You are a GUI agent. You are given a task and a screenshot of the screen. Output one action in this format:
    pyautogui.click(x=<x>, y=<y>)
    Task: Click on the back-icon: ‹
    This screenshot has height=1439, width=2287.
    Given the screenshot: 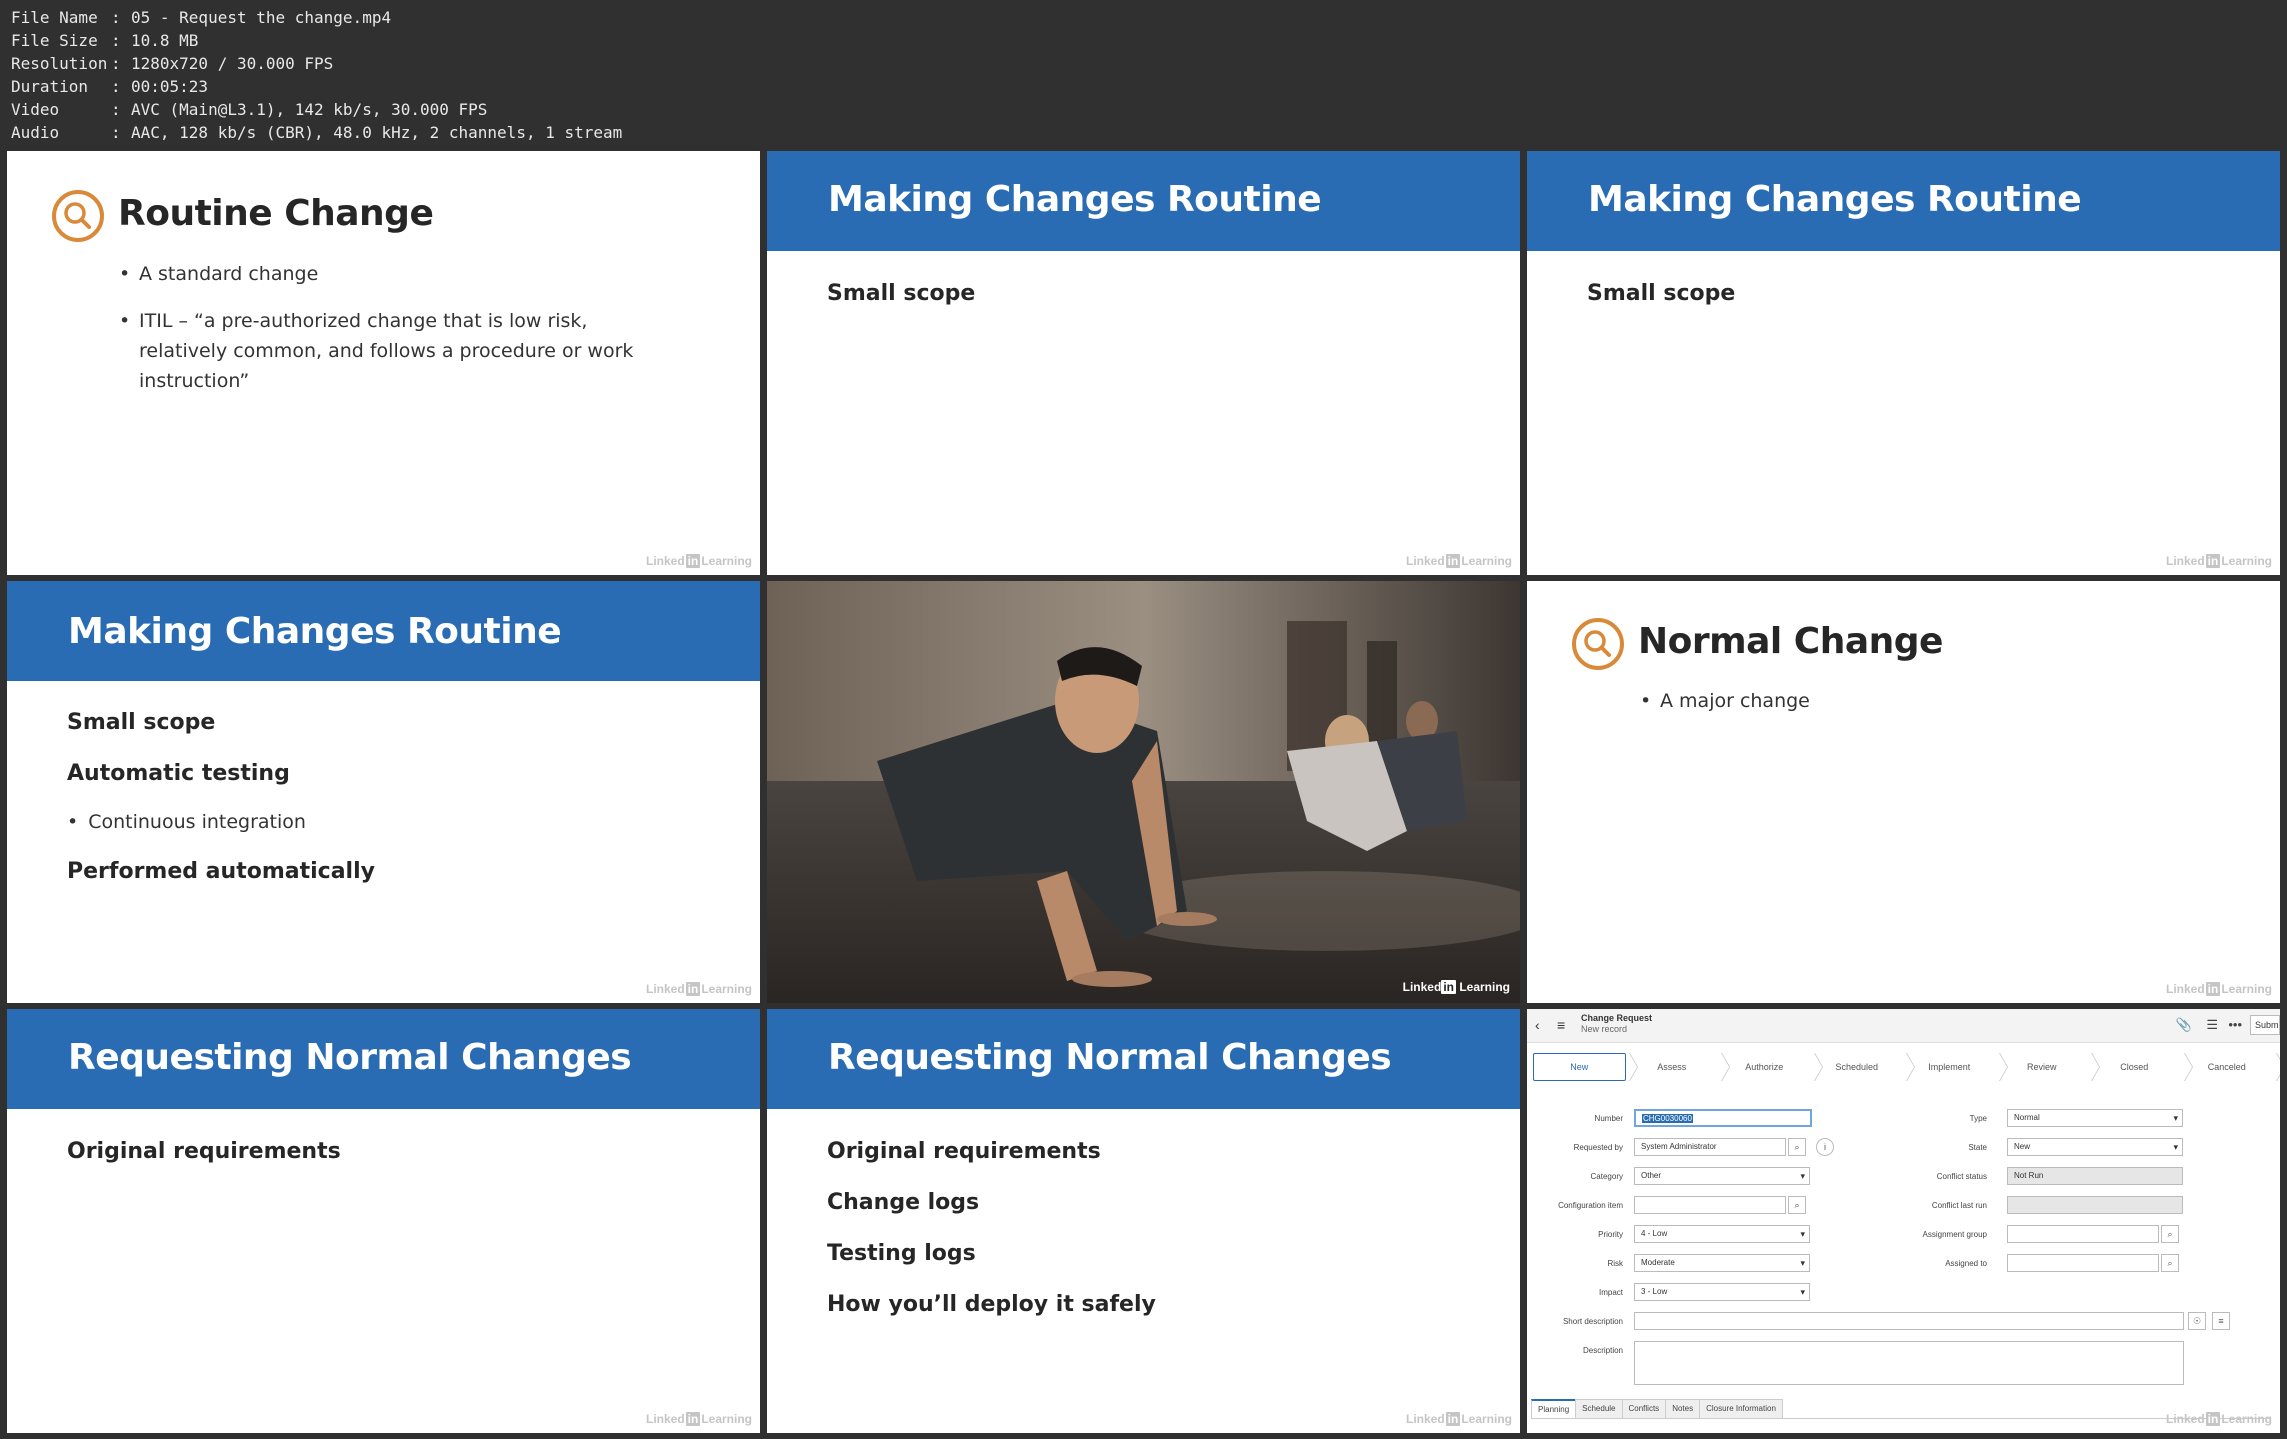 What is the action you would take?
    pyautogui.click(x=1537, y=1025)
    